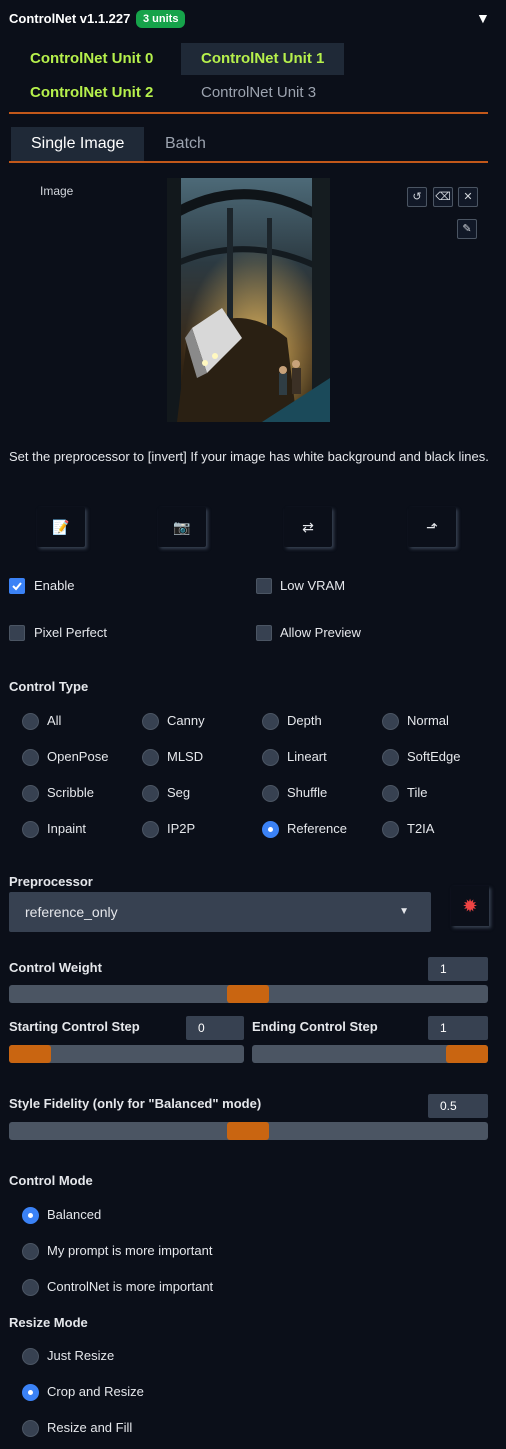 The image size is (506, 1449). Describe the element at coordinates (48, 1322) in the screenshot. I see `resize-mode-label: Resize Mode` at that location.